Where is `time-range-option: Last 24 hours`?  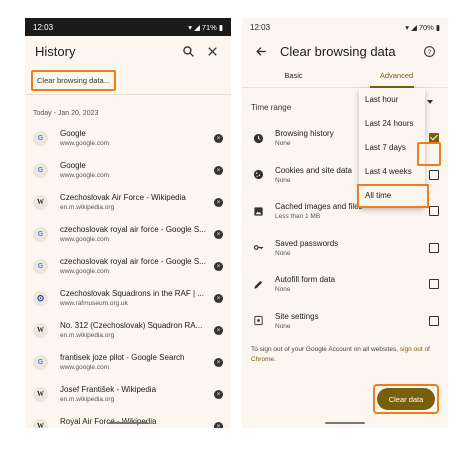
time-range-option: Last 24 hours is located at coordinates (392, 124).